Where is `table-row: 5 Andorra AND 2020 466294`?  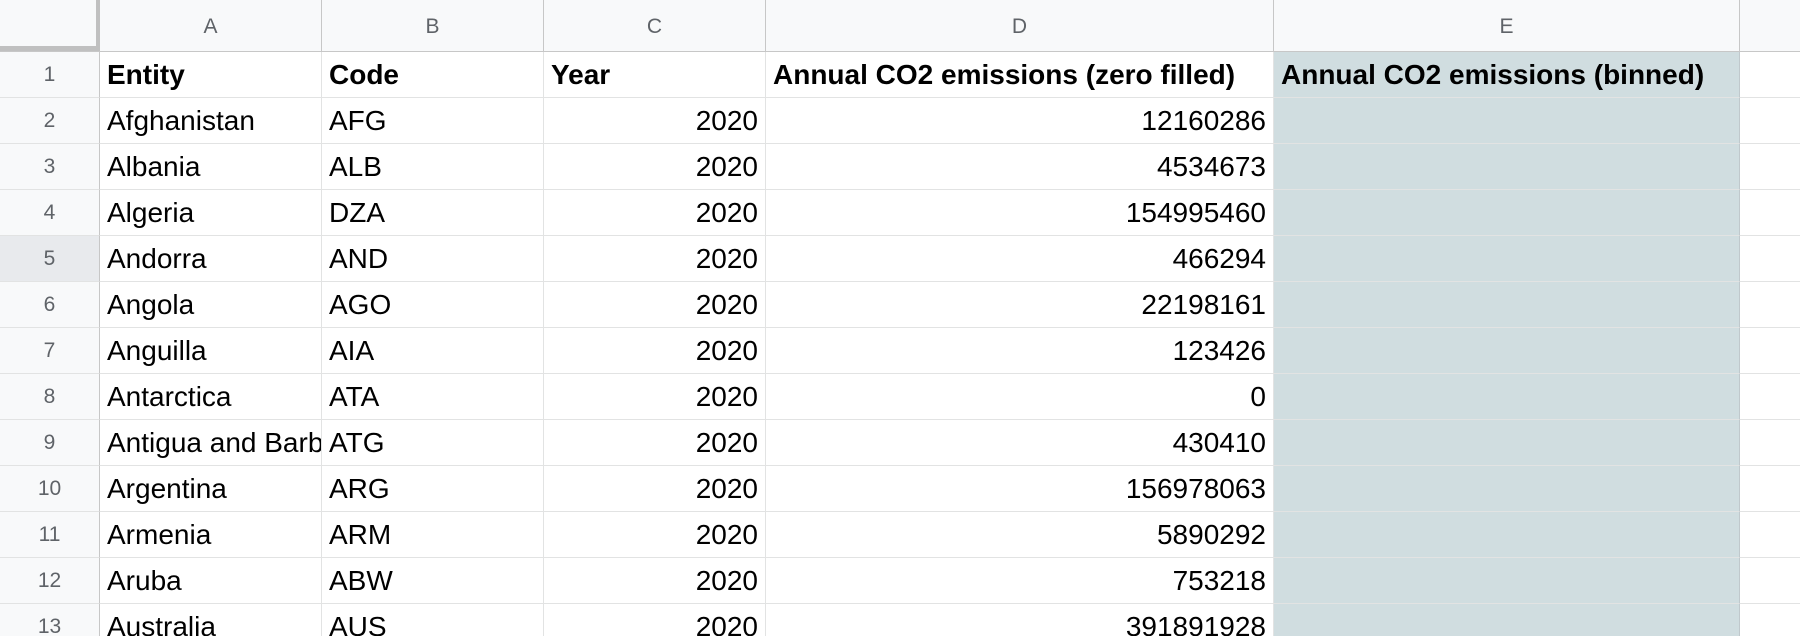 table-row: 5 Andorra AND 2020 466294 is located at coordinates (900, 259).